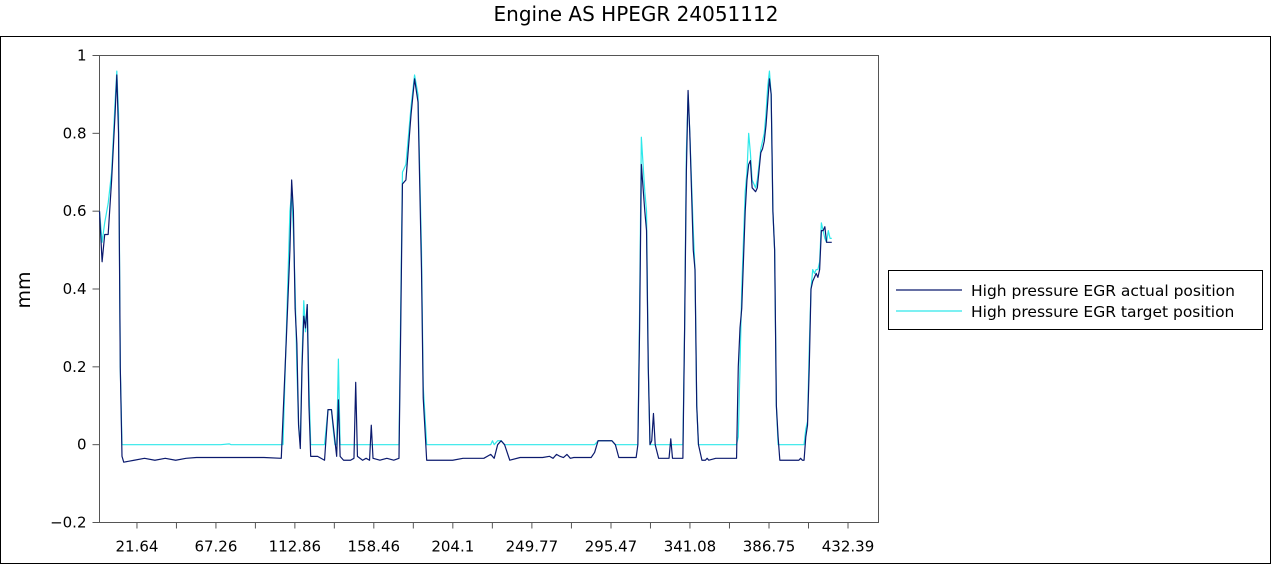  I want to click on x-tick-label: 341.08, so click(690, 547).